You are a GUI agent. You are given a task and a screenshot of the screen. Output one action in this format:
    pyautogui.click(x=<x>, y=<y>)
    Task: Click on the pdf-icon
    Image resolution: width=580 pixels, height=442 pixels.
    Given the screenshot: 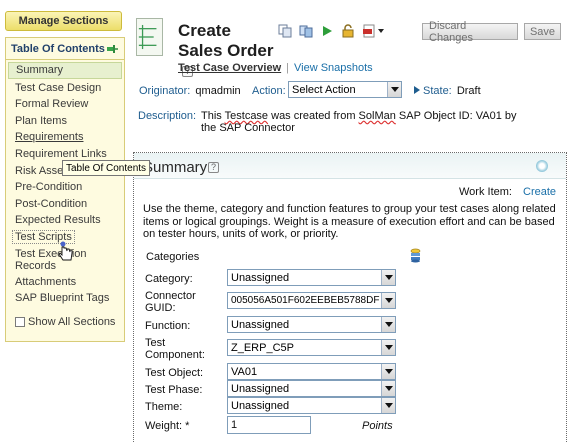 What is the action you would take?
    pyautogui.click(x=369, y=31)
    